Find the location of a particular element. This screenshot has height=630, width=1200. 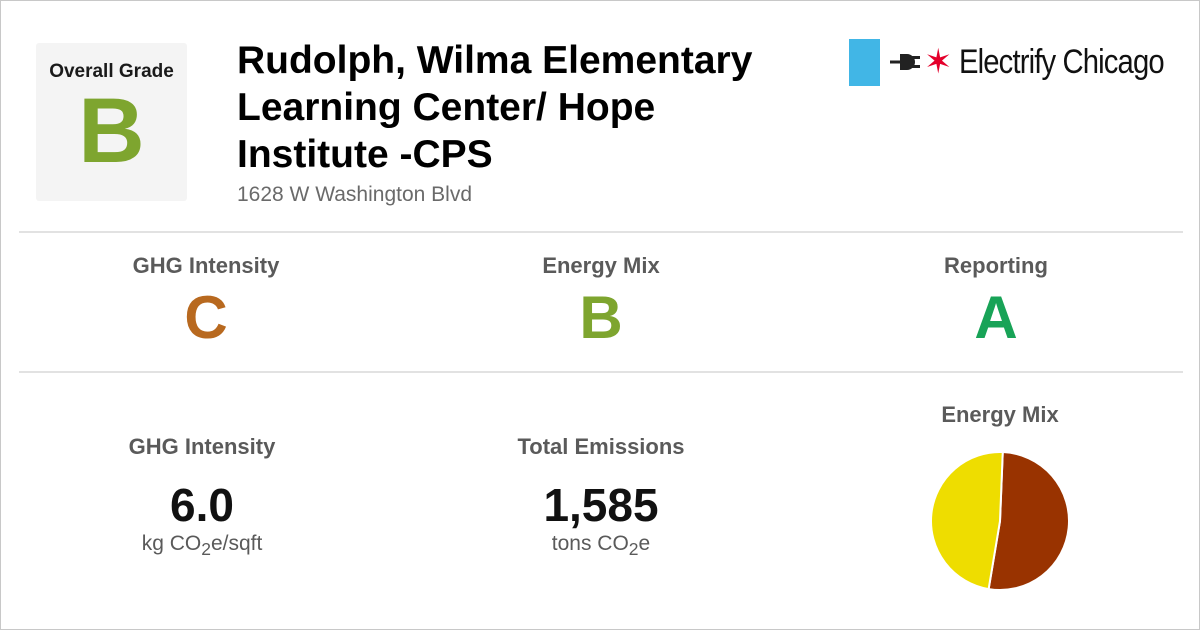

grade-reporting: Reporting A is located at coordinates (996, 303).